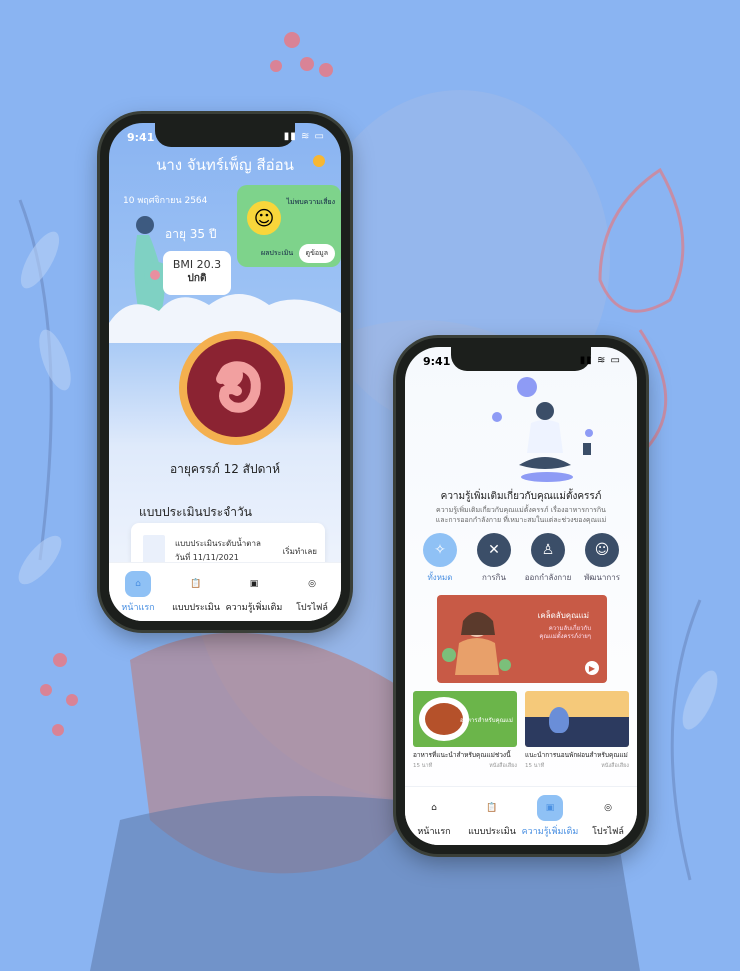  I want to click on user-name: นาง จันทร์เพ็ญ สีอ่อน, so click(225, 165).